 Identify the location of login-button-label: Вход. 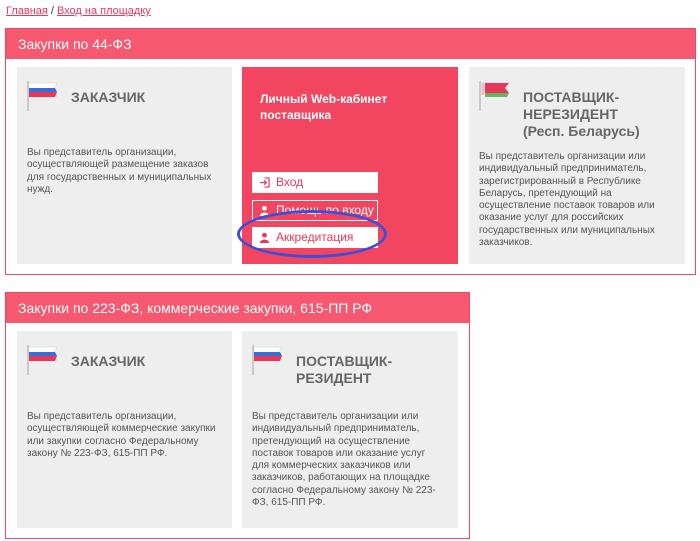
(290, 182).